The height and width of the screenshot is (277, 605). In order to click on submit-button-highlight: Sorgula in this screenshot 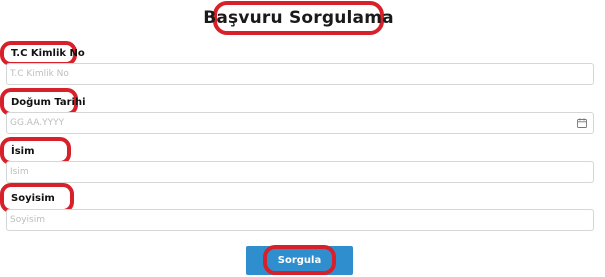, I will do `click(299, 260)`.